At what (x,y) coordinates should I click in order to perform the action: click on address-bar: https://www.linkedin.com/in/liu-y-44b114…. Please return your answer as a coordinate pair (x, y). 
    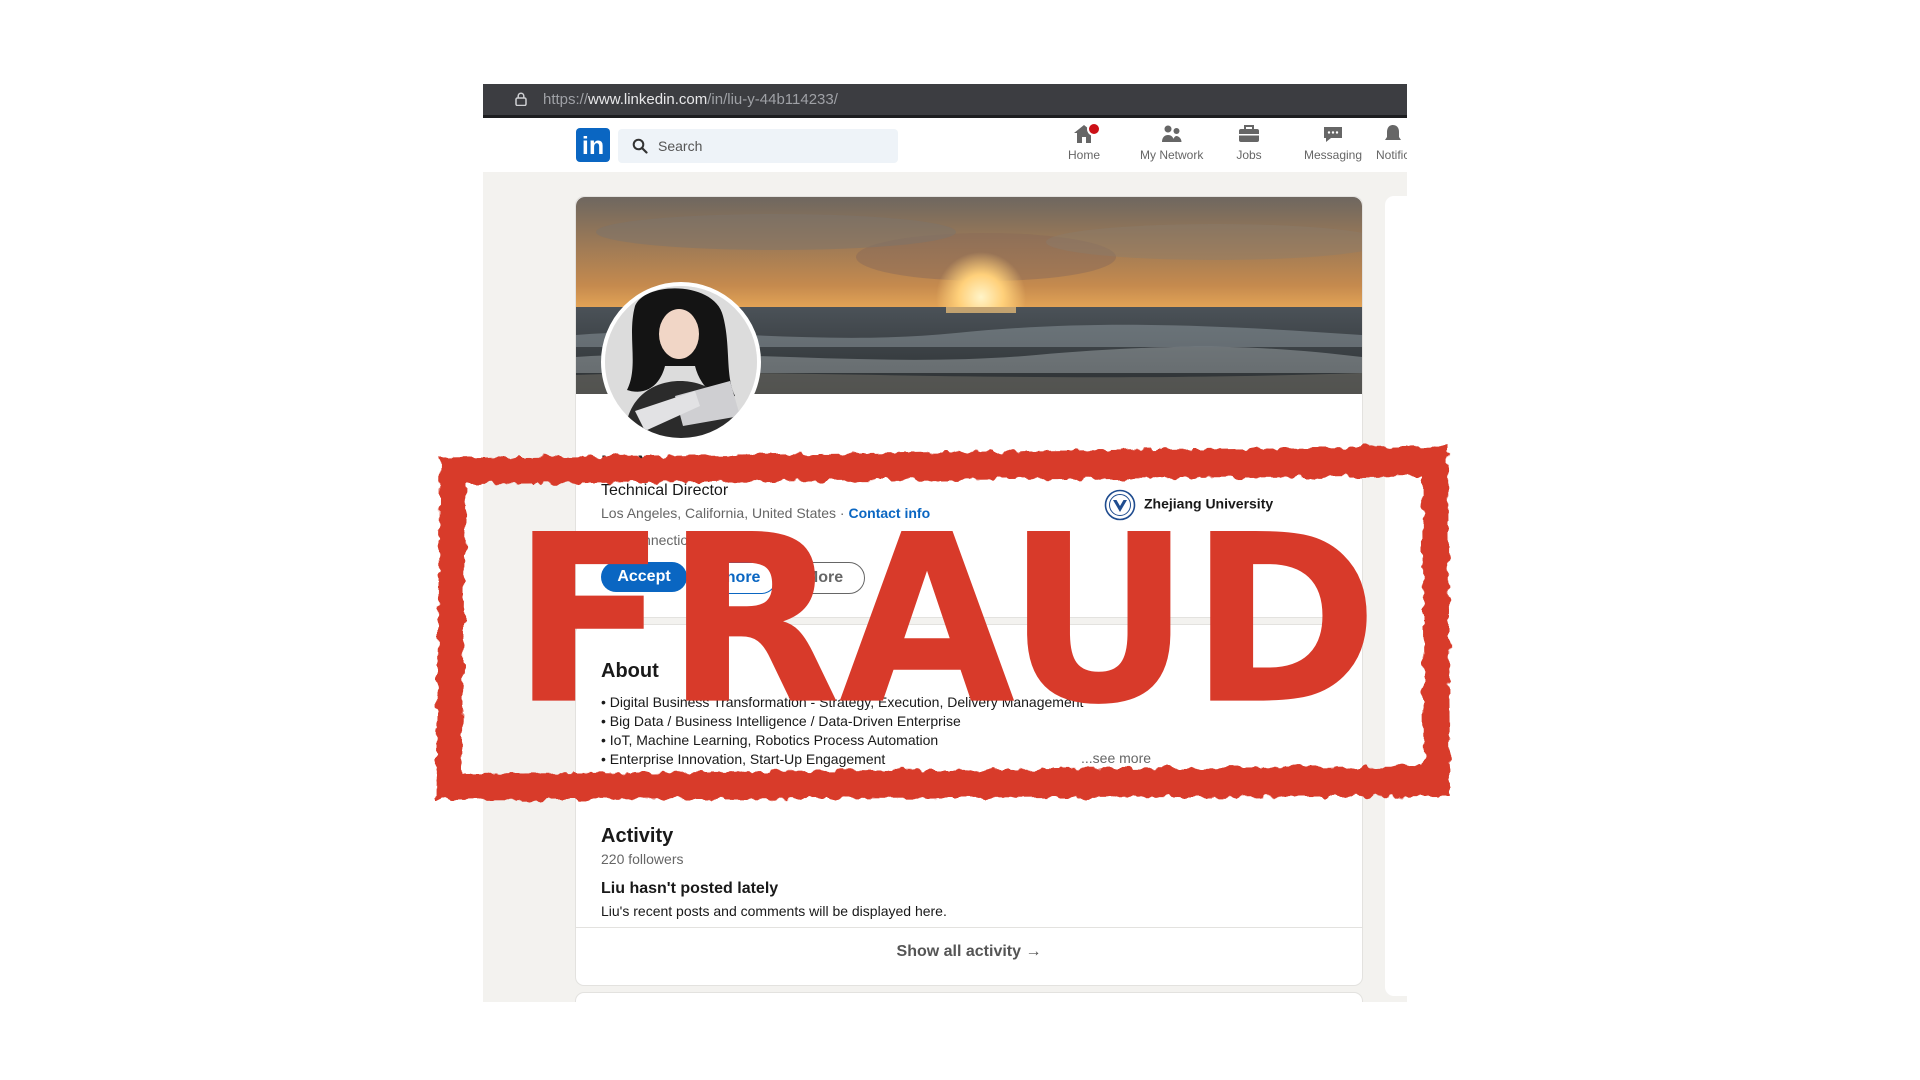
    Looking at the image, I should click on (945, 101).